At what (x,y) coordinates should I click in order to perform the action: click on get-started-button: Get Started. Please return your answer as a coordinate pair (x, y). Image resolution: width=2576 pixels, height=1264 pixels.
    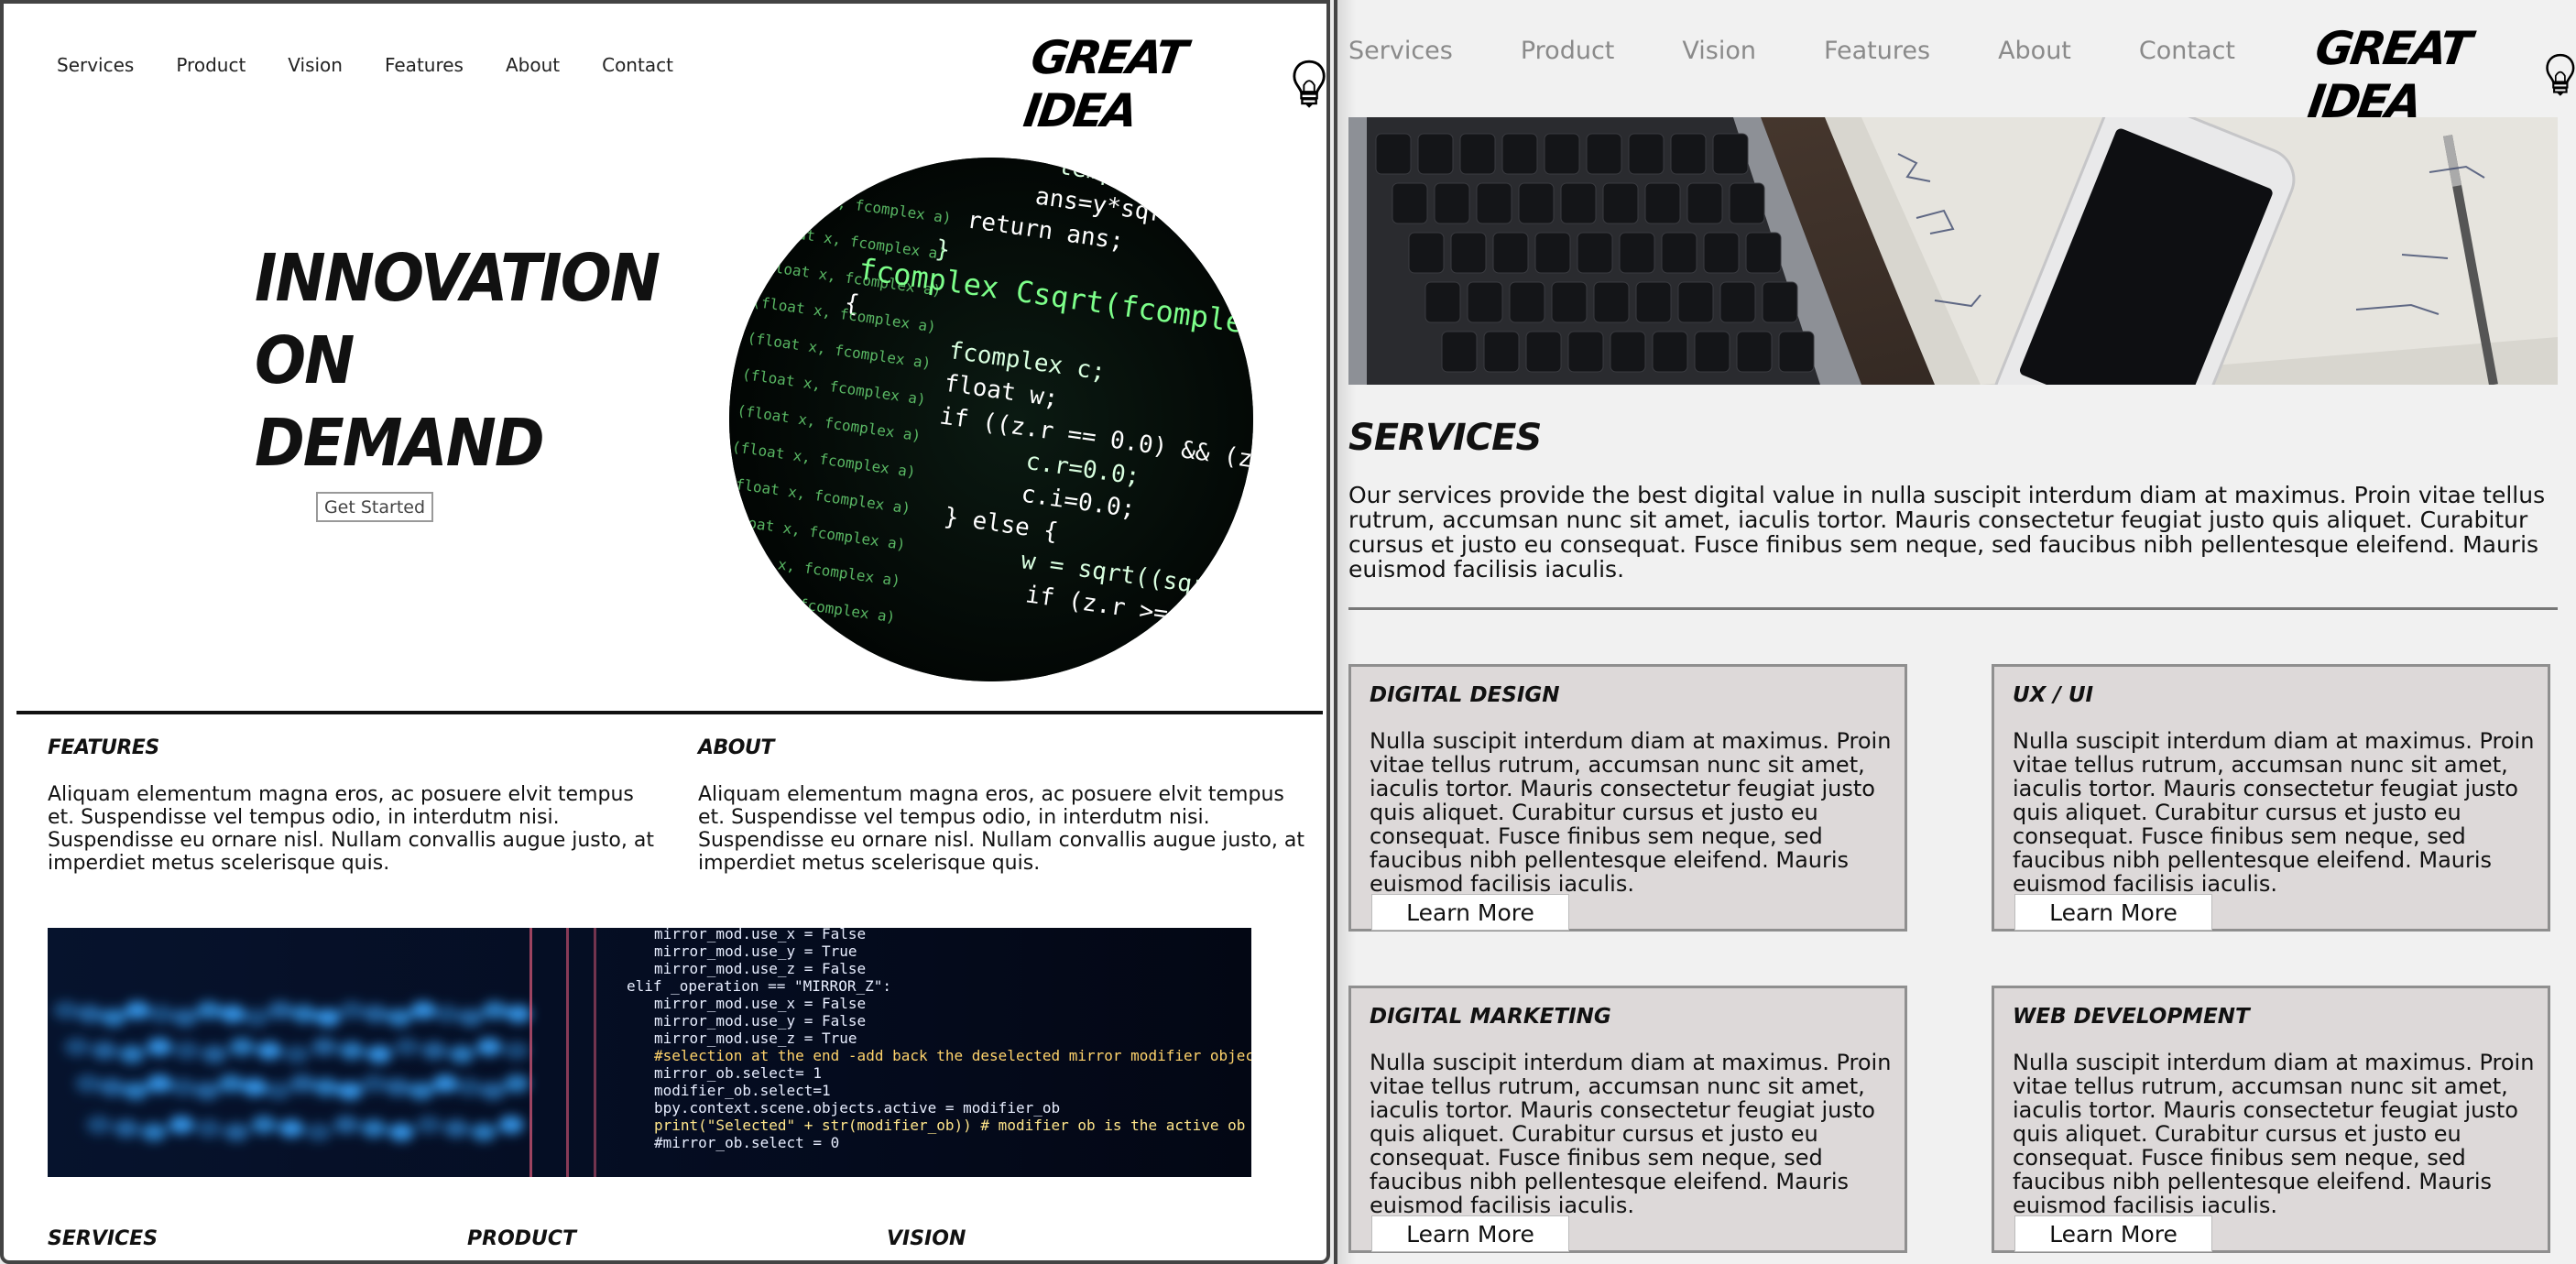
    Looking at the image, I should click on (375, 507).